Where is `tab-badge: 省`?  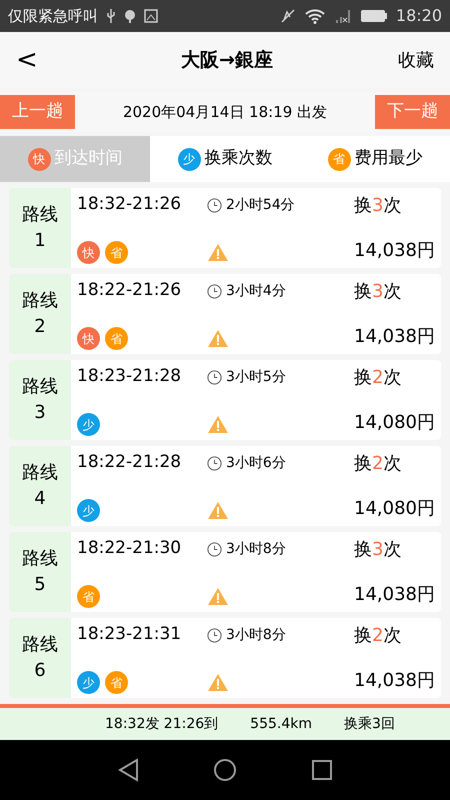
tab-badge: 省 is located at coordinates (339, 159).